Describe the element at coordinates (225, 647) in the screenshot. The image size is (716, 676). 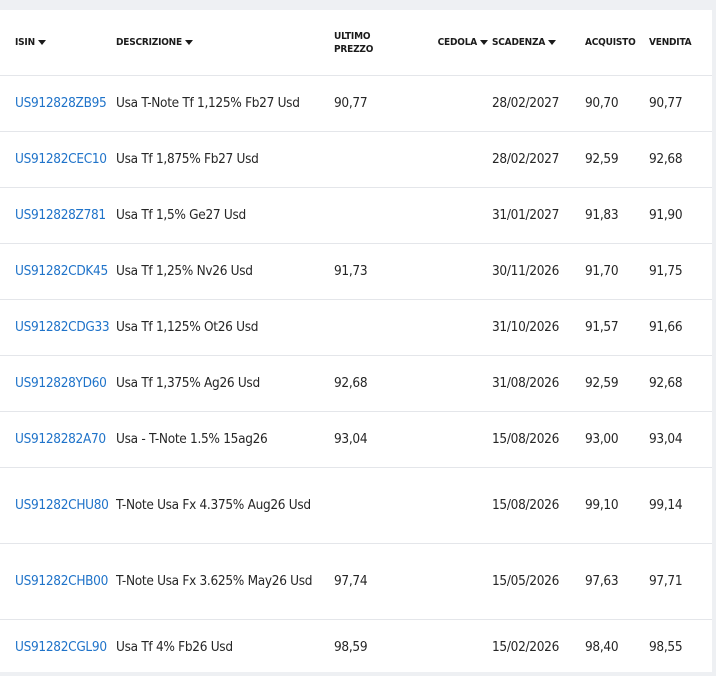
I see `cell-descrizione: Usa Tf 4% Fb26 Usd` at that location.